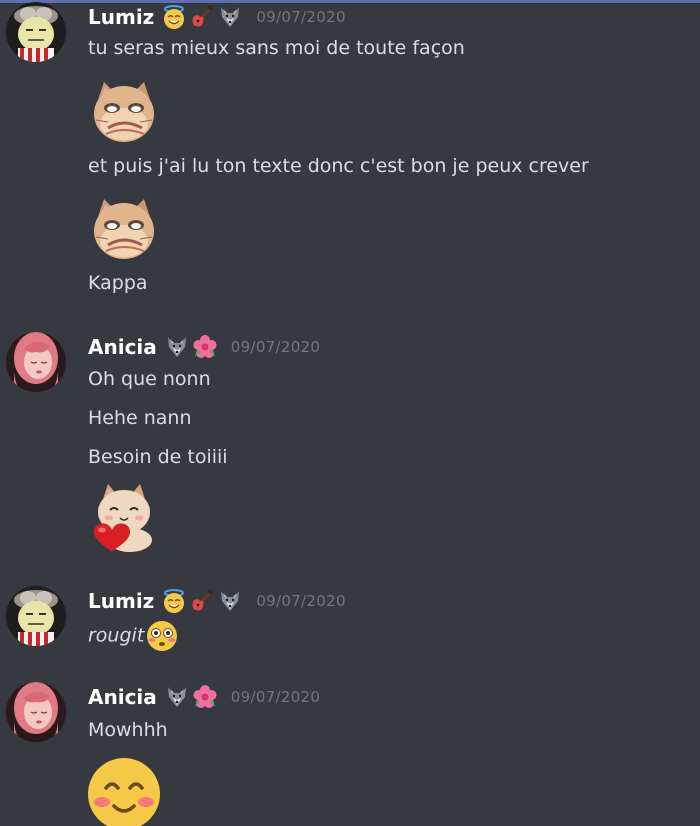 This screenshot has width=700, height=826. What do you see at coordinates (116, 635) in the screenshot?
I see `message-italic-text: rougit` at bounding box center [116, 635].